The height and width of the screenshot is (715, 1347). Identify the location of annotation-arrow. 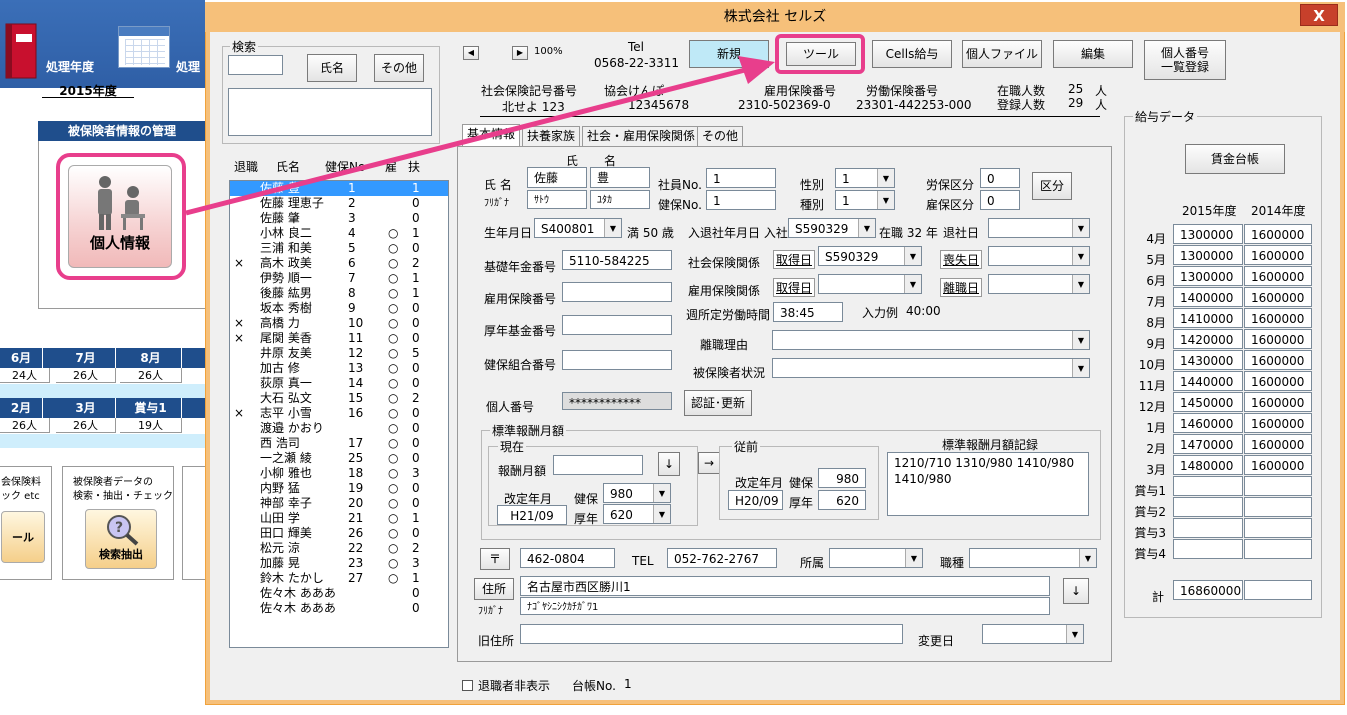
(480, 136).